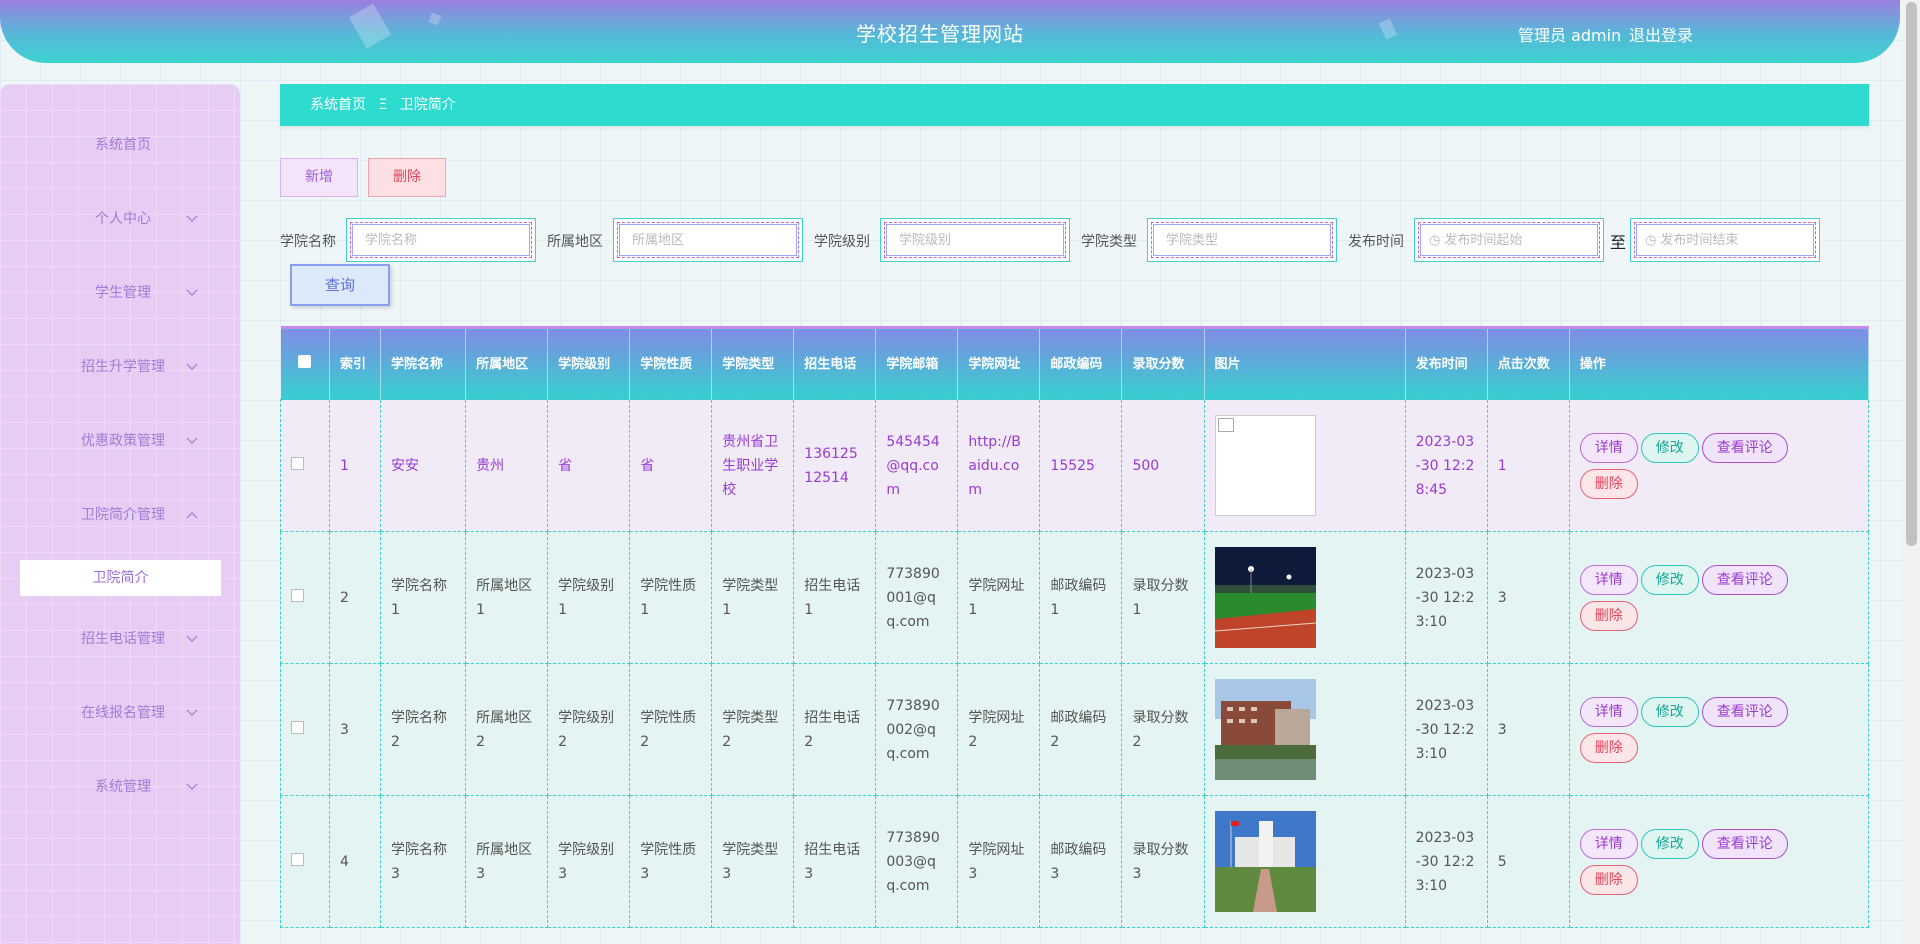  I want to click on logout-link: 退出登录, so click(1661, 34).